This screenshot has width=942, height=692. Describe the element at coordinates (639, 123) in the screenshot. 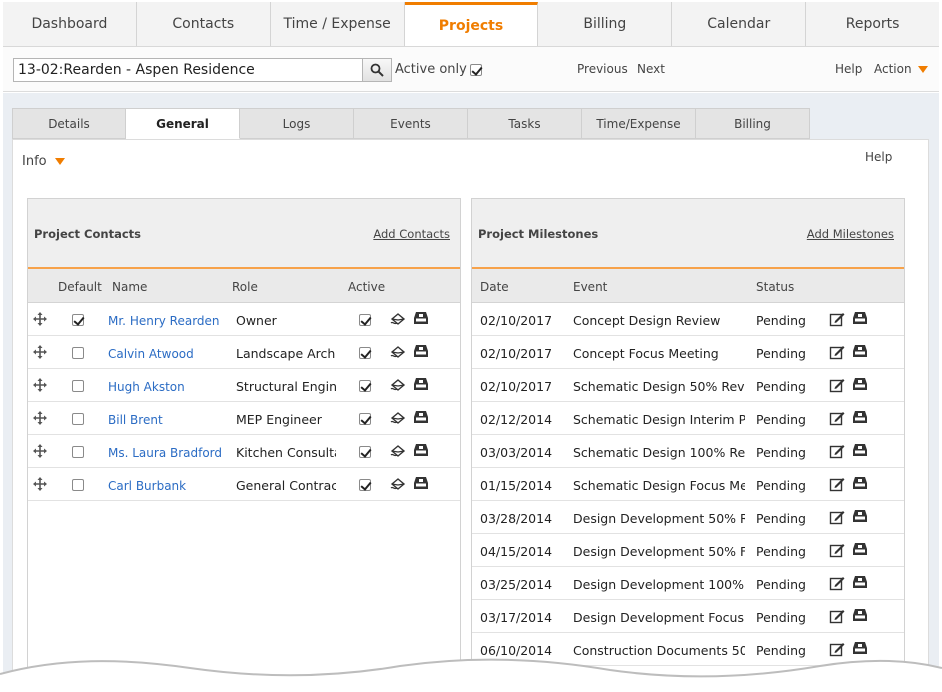

I see `subtab-time-expense: Time/Expense` at that location.